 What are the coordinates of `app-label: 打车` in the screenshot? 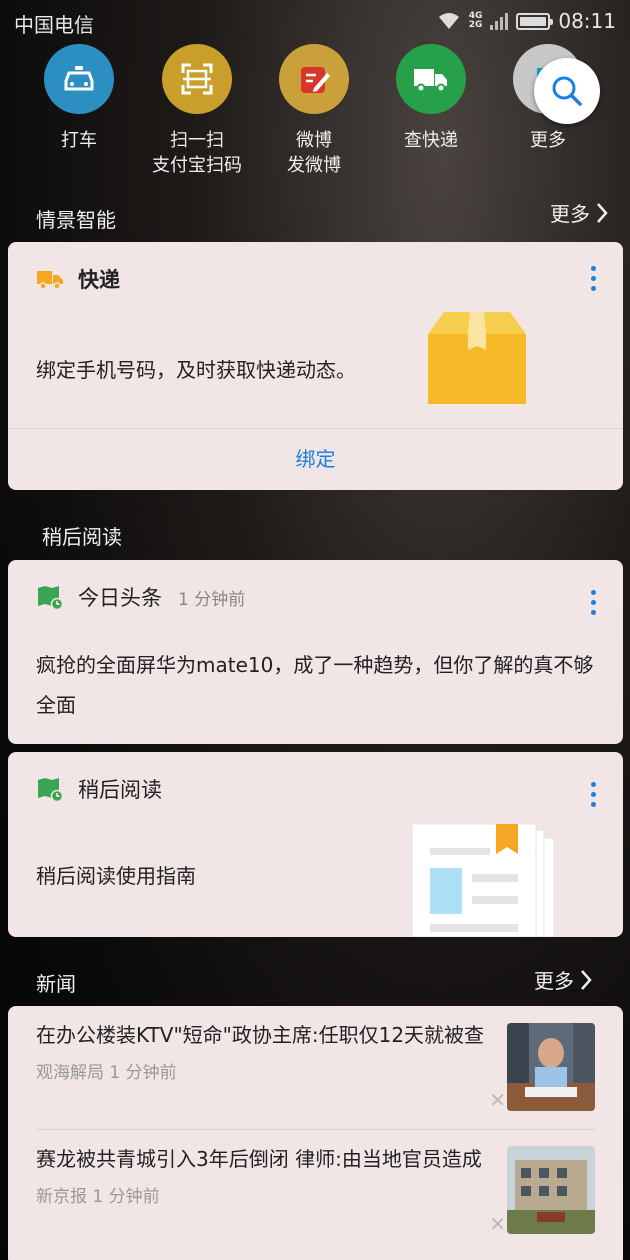 It's located at (79, 140).